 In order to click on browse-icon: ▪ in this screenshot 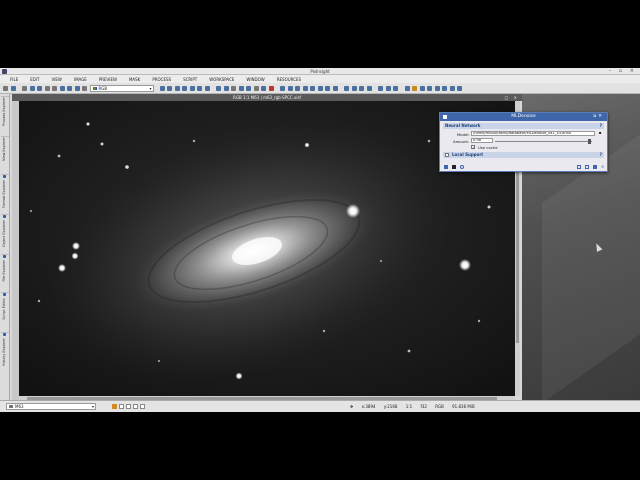, I will do `click(600, 133)`.